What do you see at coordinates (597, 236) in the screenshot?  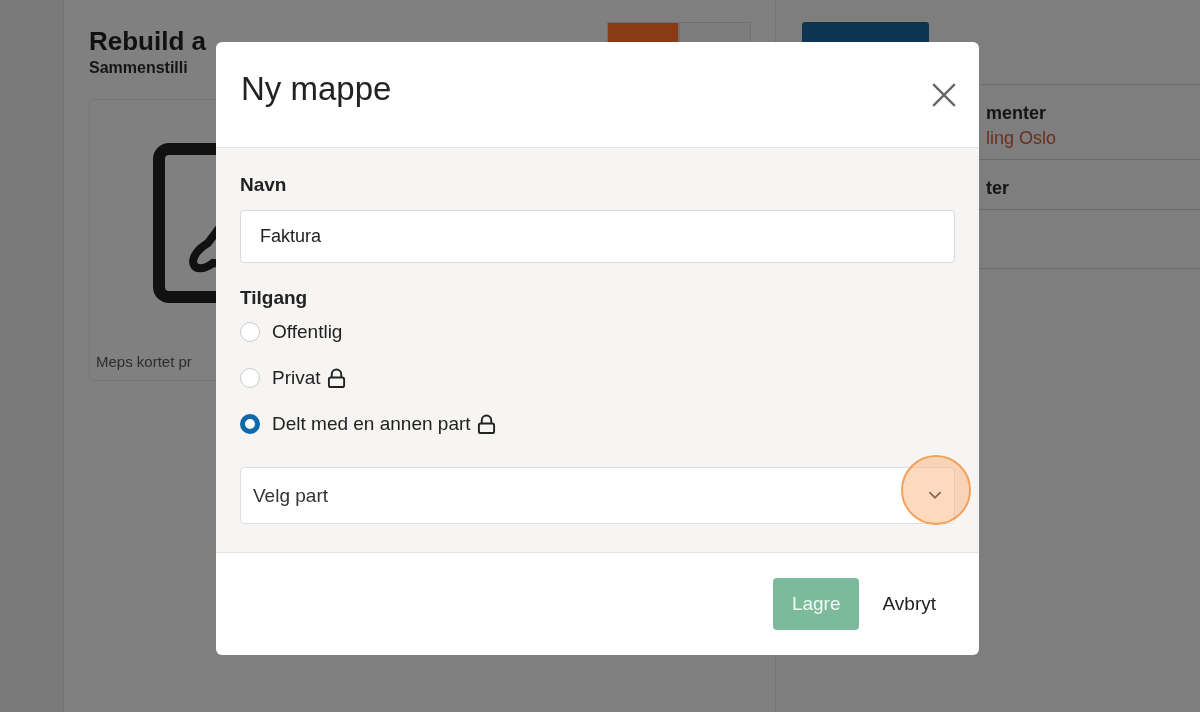 I see `name-input: Faktura` at bounding box center [597, 236].